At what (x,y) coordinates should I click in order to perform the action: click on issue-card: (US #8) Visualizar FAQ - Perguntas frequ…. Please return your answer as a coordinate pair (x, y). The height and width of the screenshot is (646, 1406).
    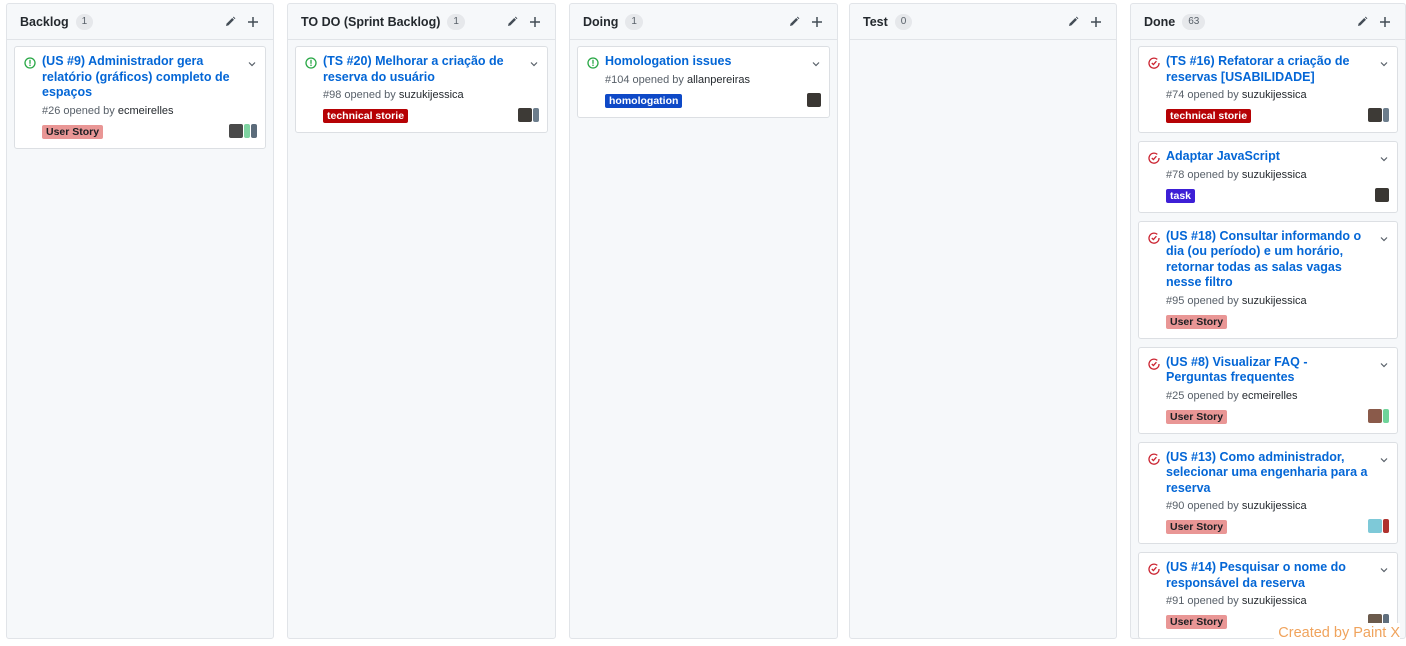
    Looking at the image, I should click on (1268, 390).